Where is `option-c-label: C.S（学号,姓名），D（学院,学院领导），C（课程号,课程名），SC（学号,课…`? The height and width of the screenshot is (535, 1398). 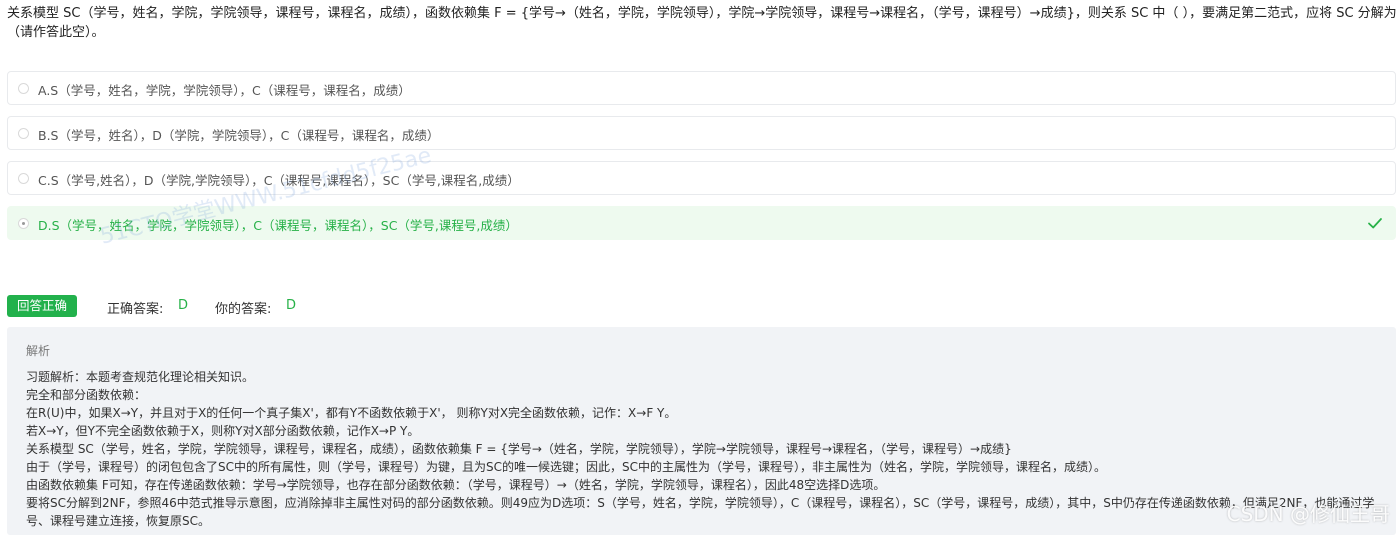
option-c-label: C.S（学号,姓名），D（学院,学院领导），C（课程号,课程名），SC（学号,课… is located at coordinates (279, 180).